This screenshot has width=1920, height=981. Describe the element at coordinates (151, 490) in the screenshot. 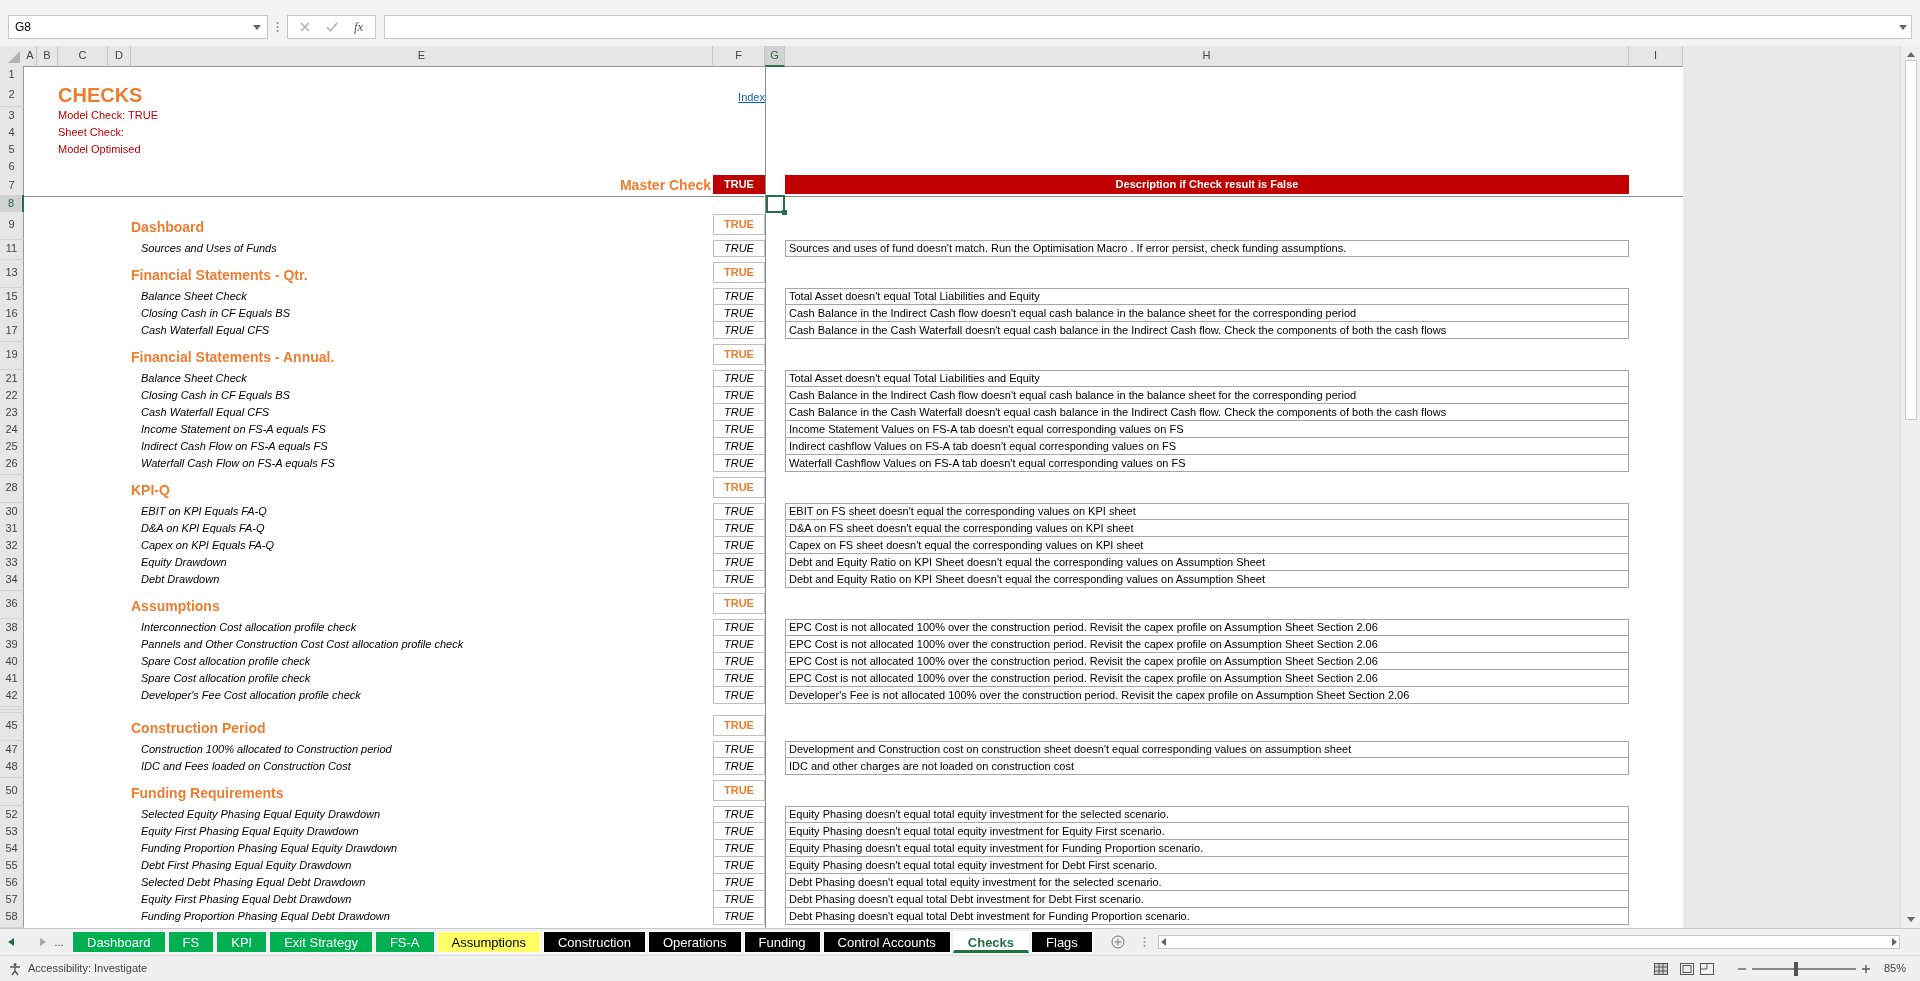

I see `section-title: KPI-Q` at that location.